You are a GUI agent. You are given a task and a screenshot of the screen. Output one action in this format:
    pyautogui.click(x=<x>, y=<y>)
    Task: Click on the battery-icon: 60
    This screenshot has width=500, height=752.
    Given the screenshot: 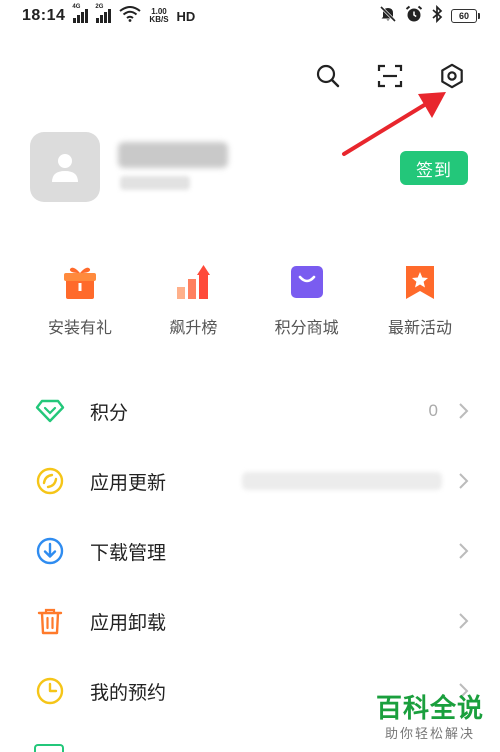 What is the action you would take?
    pyautogui.click(x=465, y=16)
    